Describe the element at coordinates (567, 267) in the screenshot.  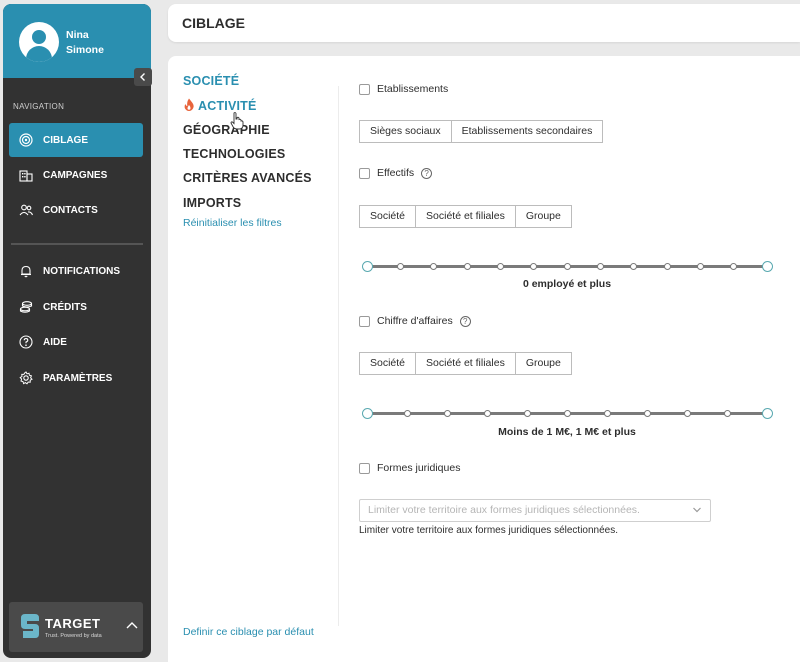
I see `effectifs-range-slider` at that location.